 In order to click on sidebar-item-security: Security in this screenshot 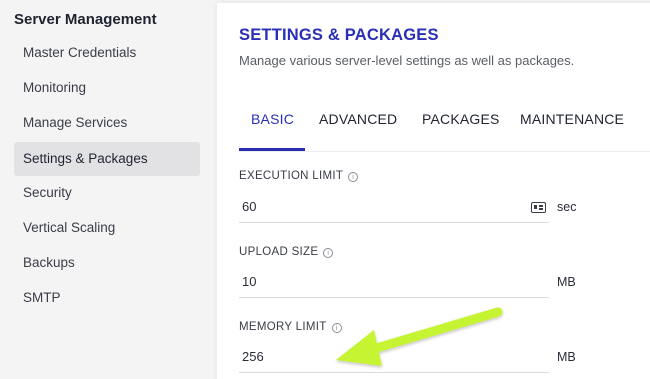, I will do `click(107, 193)`.